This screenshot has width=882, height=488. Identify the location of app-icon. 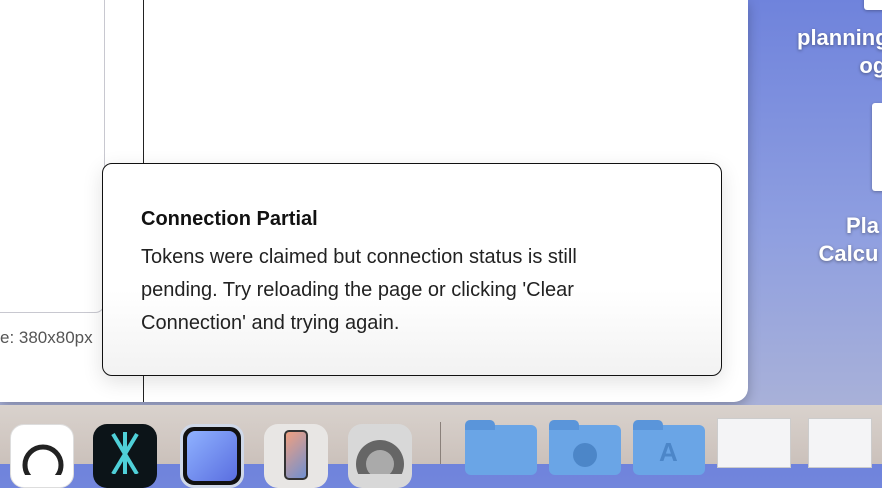
(125, 456).